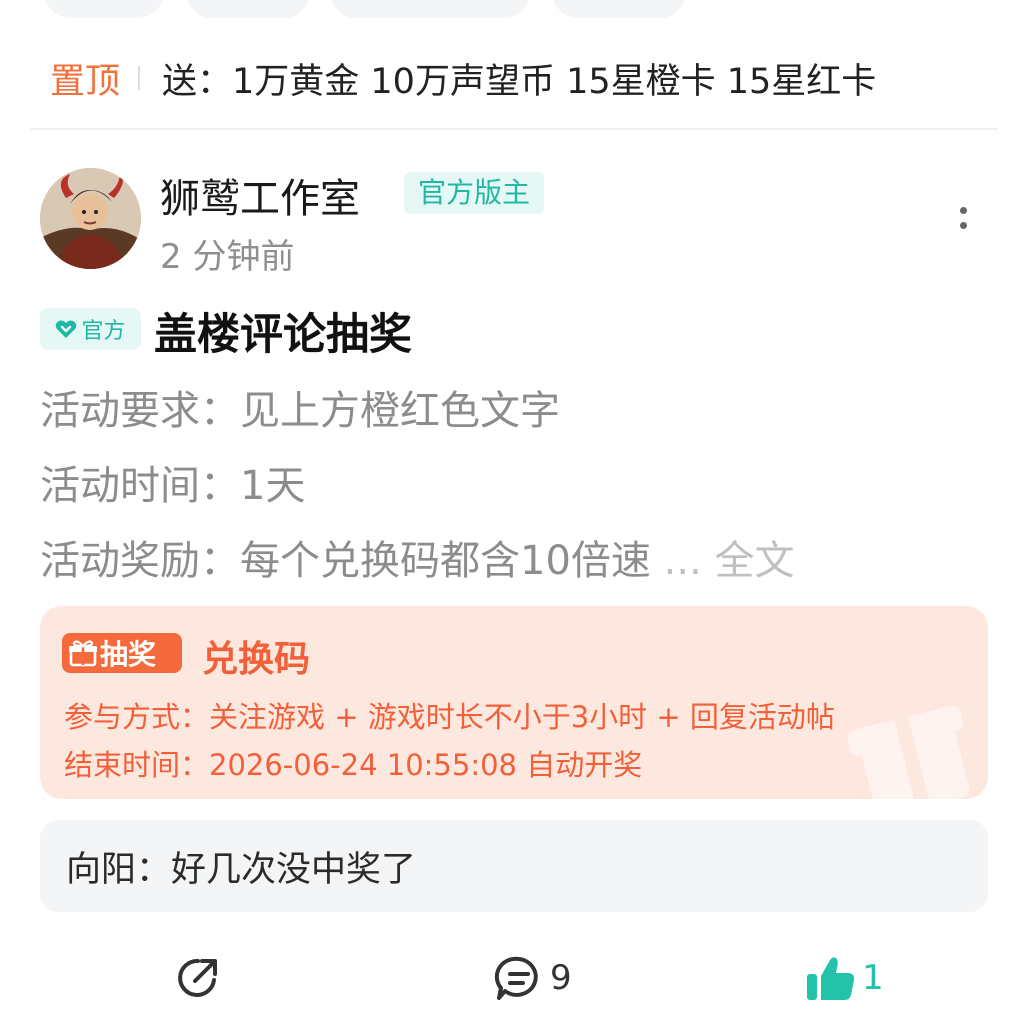 The height and width of the screenshot is (1028, 1028). I want to click on topic-tag-bar, so click(514, 9).